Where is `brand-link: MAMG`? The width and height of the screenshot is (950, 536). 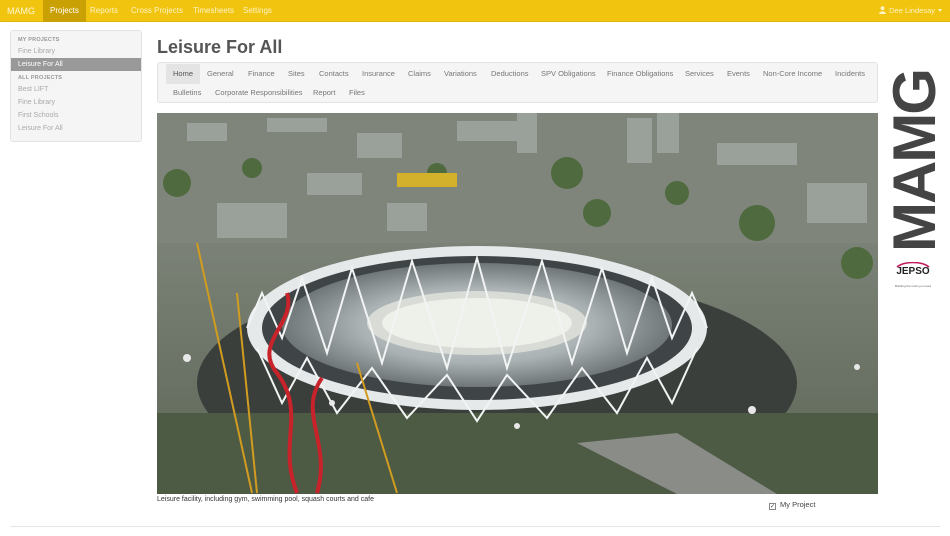 brand-link: MAMG is located at coordinates (21, 11).